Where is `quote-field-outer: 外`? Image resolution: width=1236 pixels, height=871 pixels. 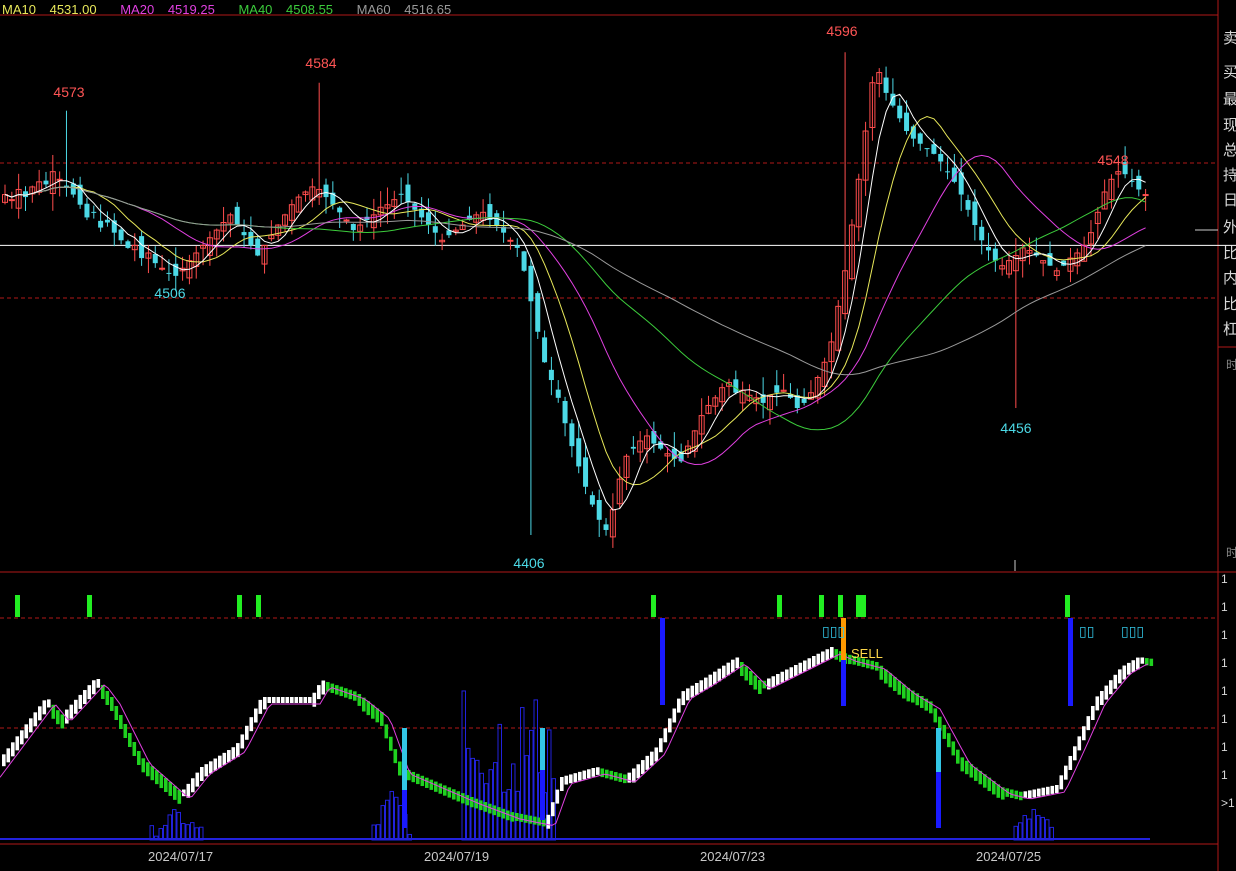 quote-field-outer: 外 is located at coordinates (1229, 227).